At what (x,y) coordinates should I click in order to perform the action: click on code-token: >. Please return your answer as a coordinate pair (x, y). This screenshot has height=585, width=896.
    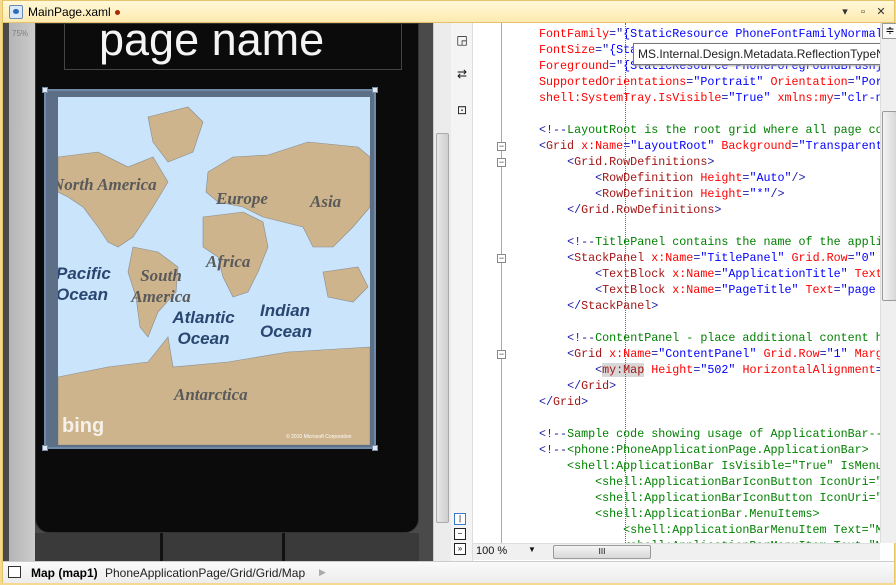
    Looking at the image, I should click on (718, 210).